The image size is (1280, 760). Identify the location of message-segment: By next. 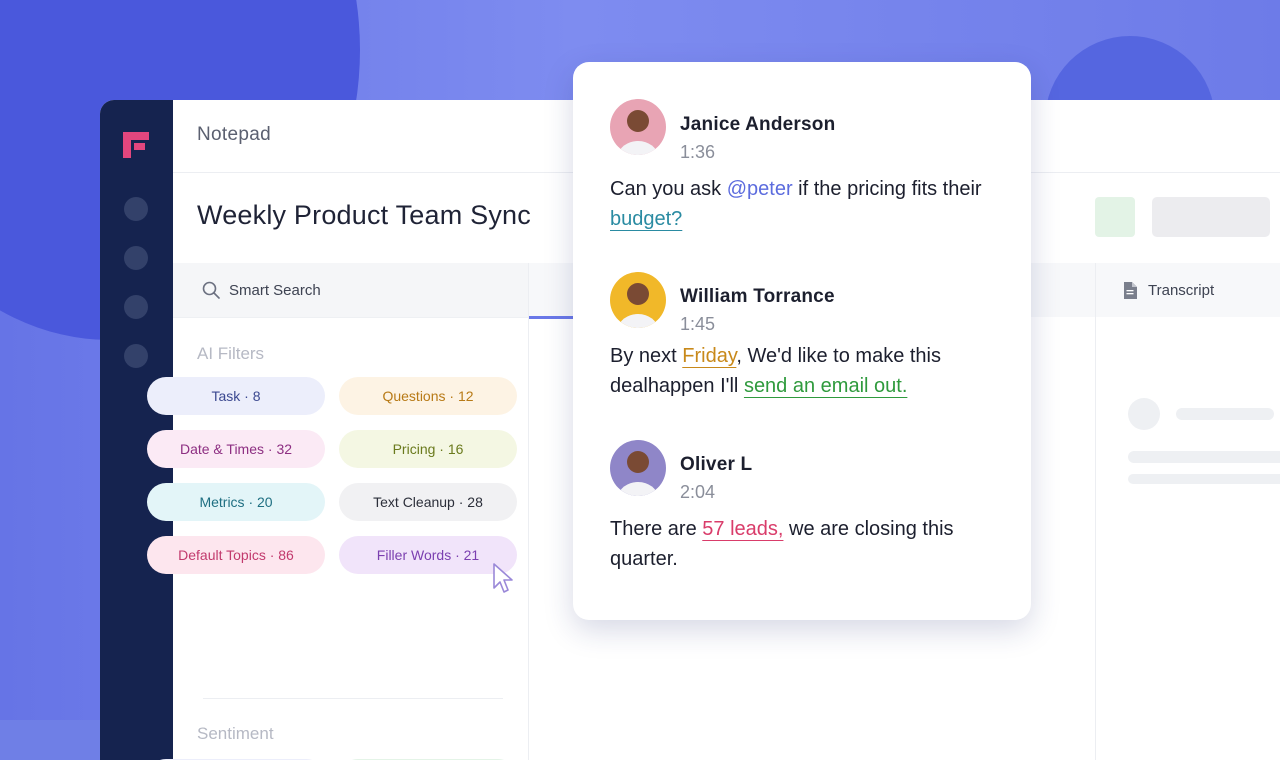
(646, 356).